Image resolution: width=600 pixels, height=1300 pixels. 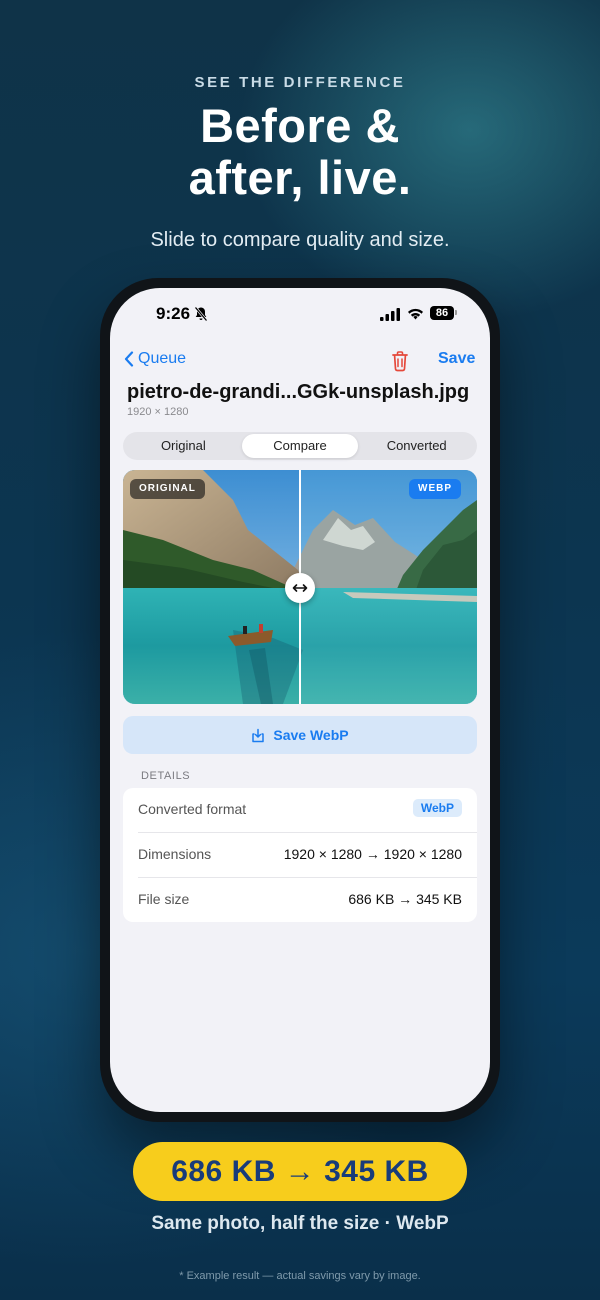 What do you see at coordinates (300, 151) in the screenshot?
I see `promo-headline: Before & after, live.` at bounding box center [300, 151].